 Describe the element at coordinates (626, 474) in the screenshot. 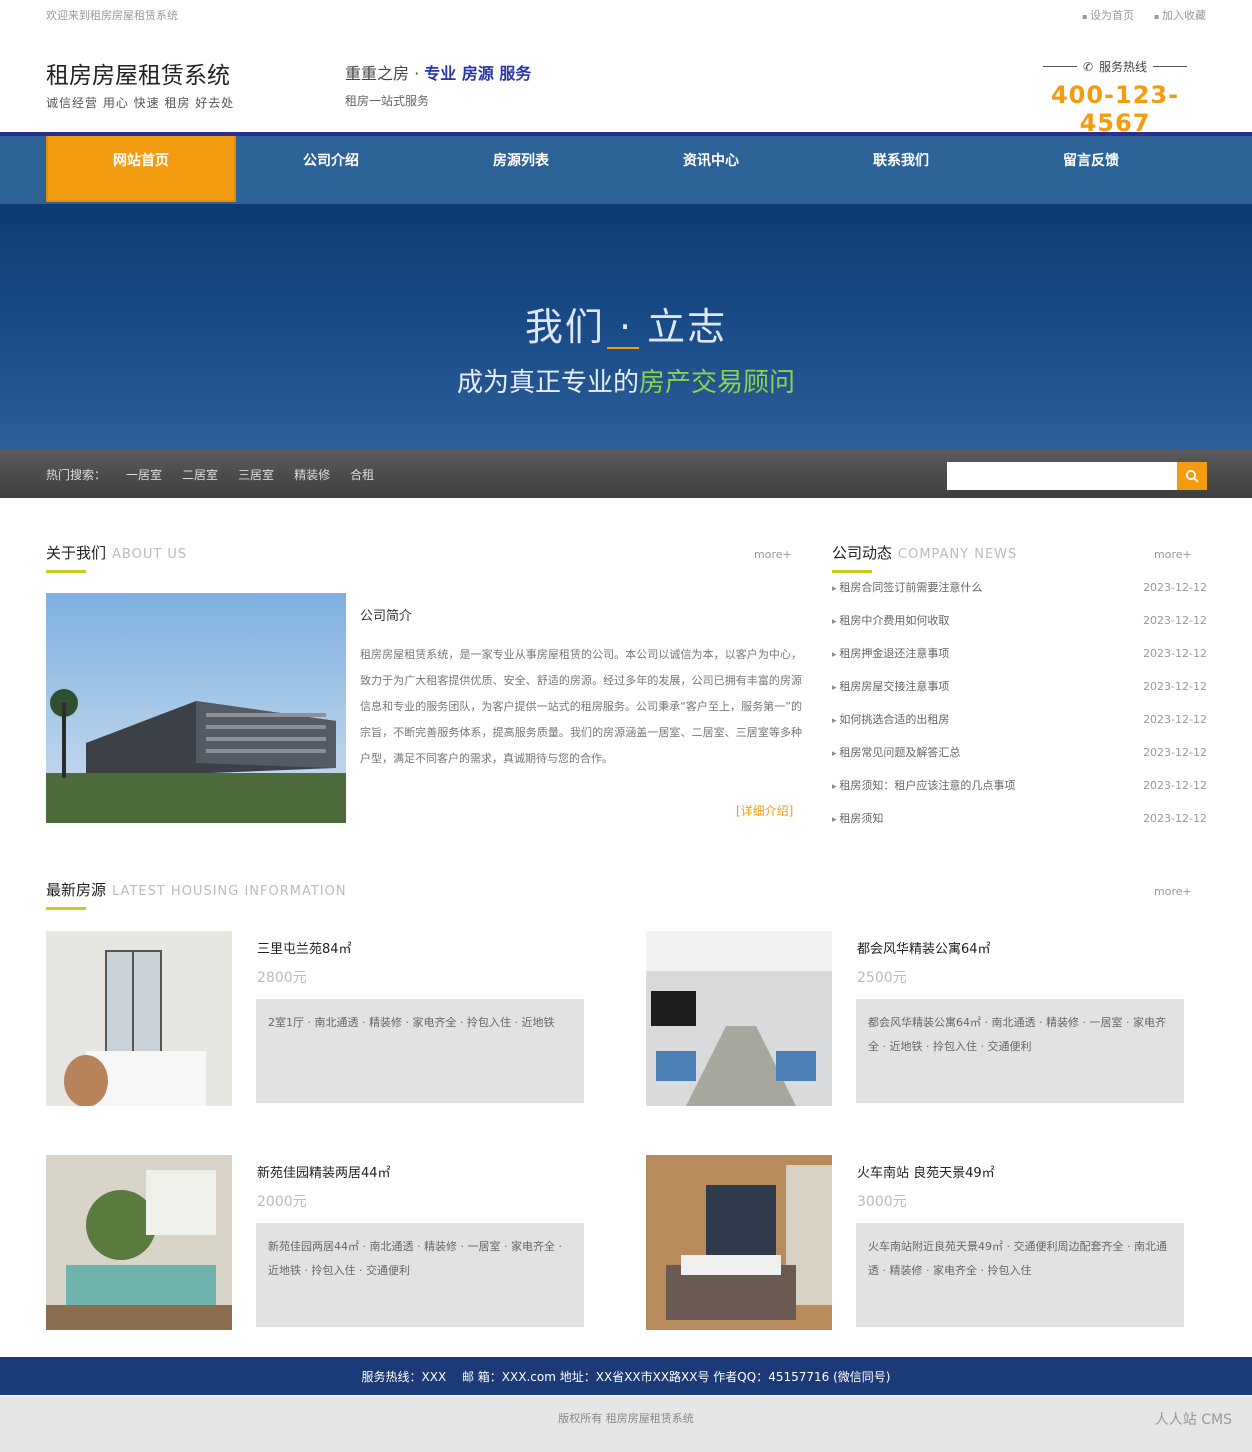

I see `search-strip: 热门搜索： 一居室 二居室 三居室 精装修 合租` at that location.